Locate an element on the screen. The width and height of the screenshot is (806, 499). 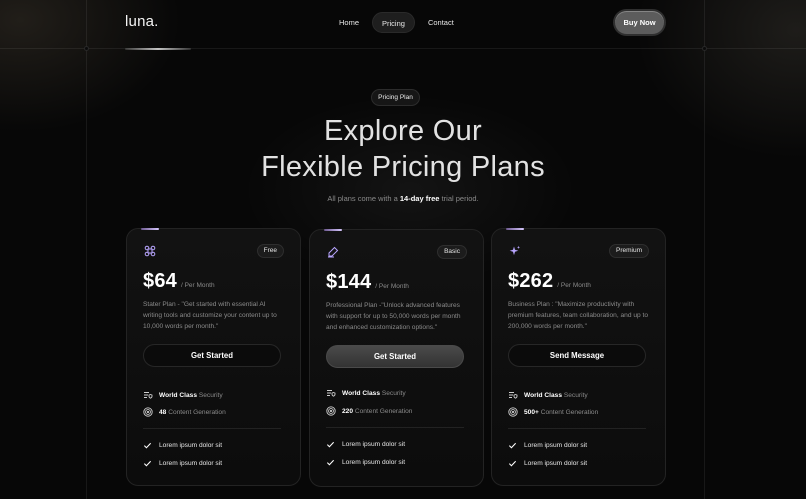
nav-pricing: Pricing is located at coordinates (393, 22).